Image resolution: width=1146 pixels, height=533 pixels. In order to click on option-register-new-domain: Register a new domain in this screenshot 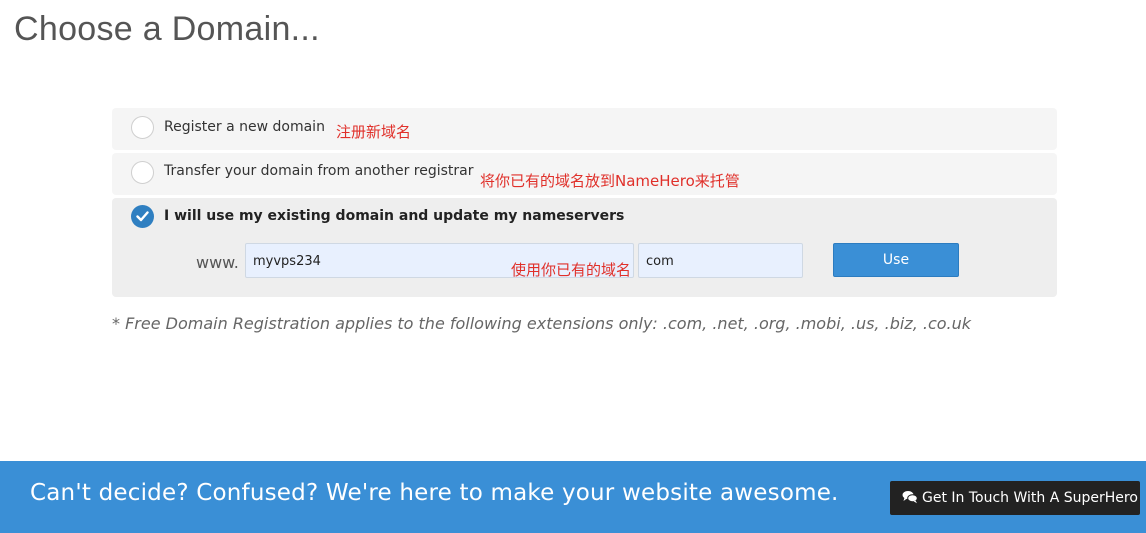, I will do `click(584, 129)`.